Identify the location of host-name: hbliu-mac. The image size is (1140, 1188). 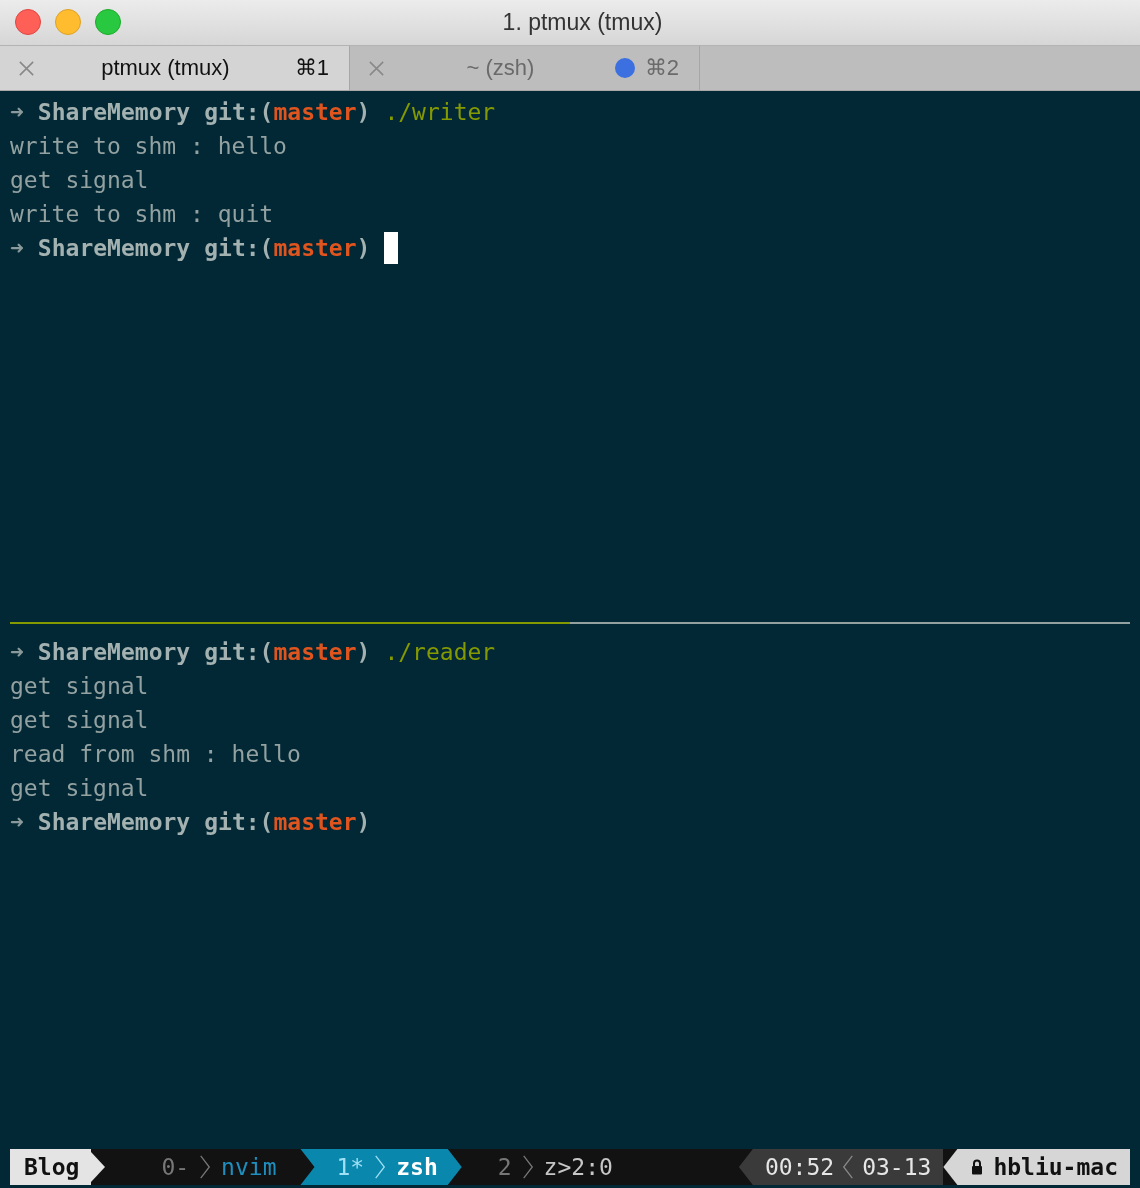
(1055, 1167).